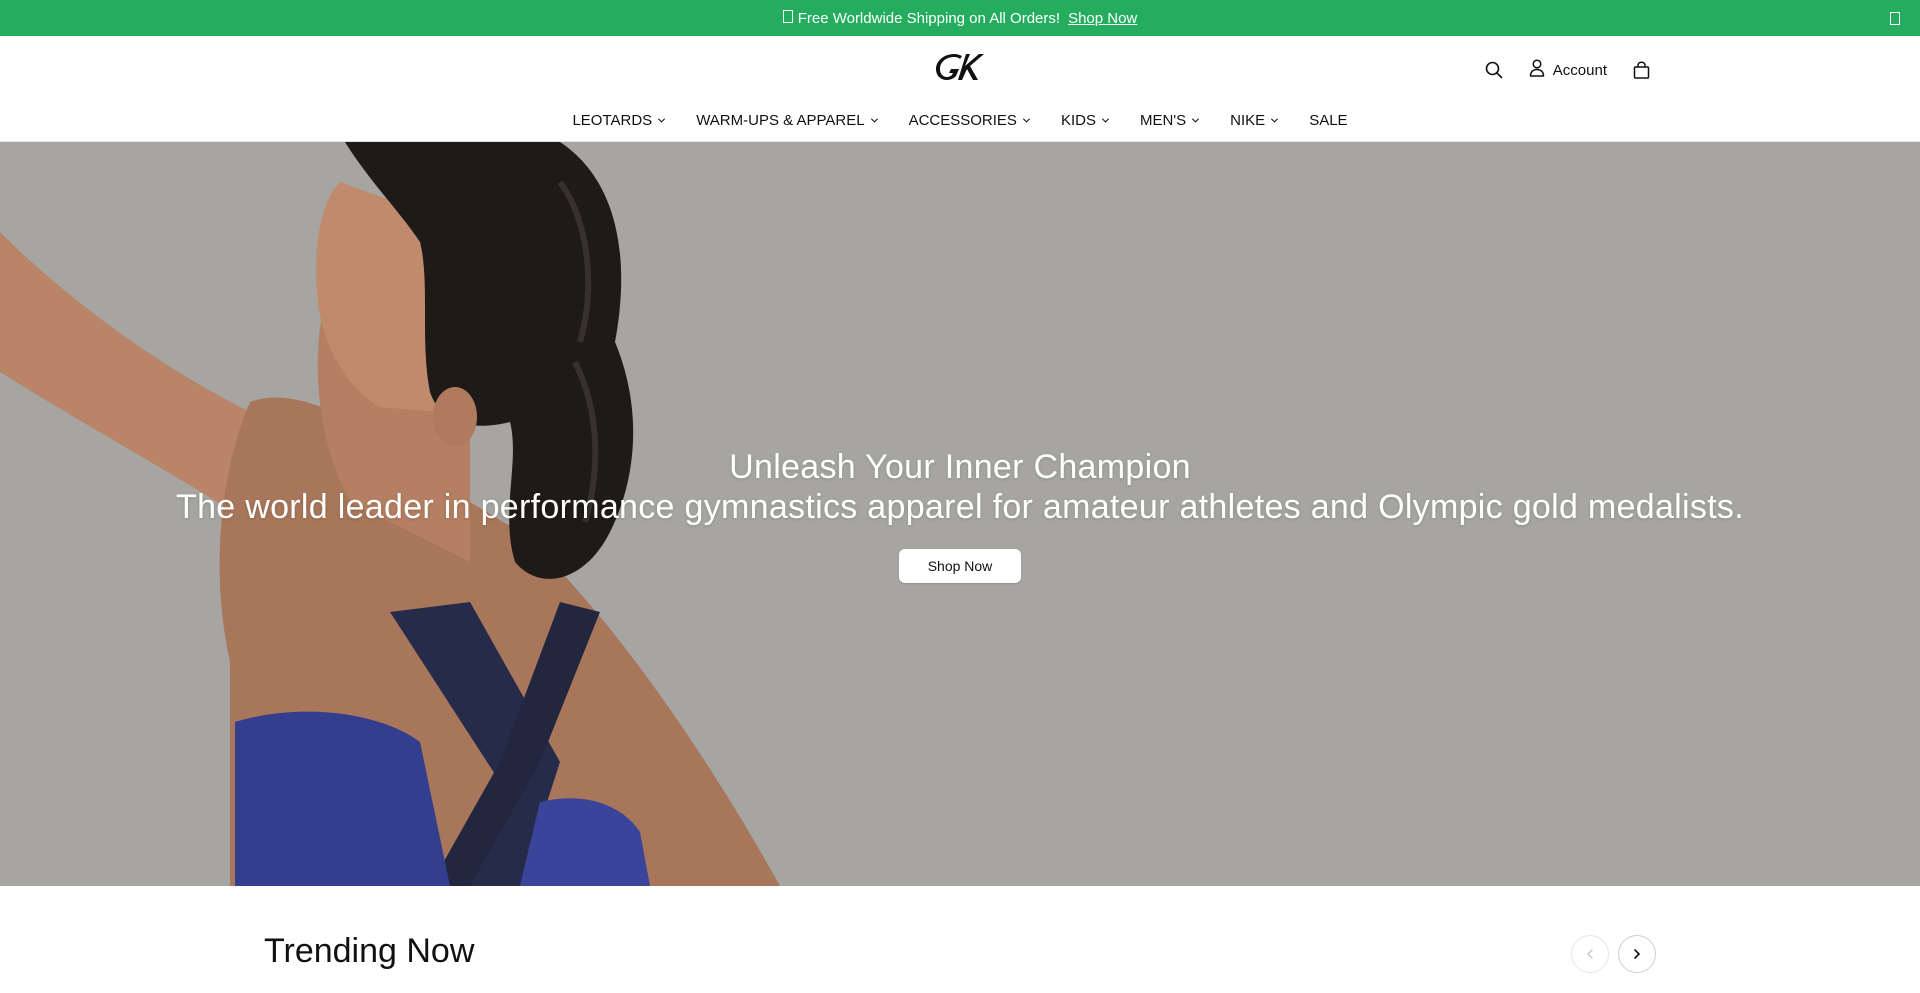 The height and width of the screenshot is (993, 1920). I want to click on nav-label: KIDS, so click(1078, 120).